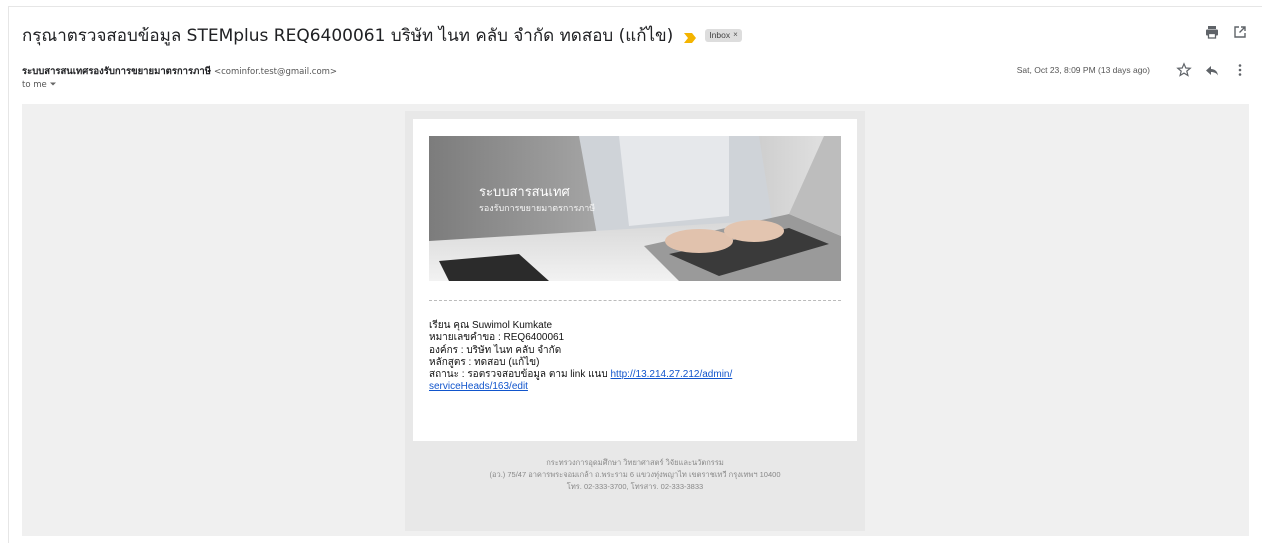 The width and height of the screenshot is (1262, 543). Describe the element at coordinates (495, 350) in the screenshot. I see `organization-line: องค์กร : บริษัท ไนท คลับ จำกัด` at that location.